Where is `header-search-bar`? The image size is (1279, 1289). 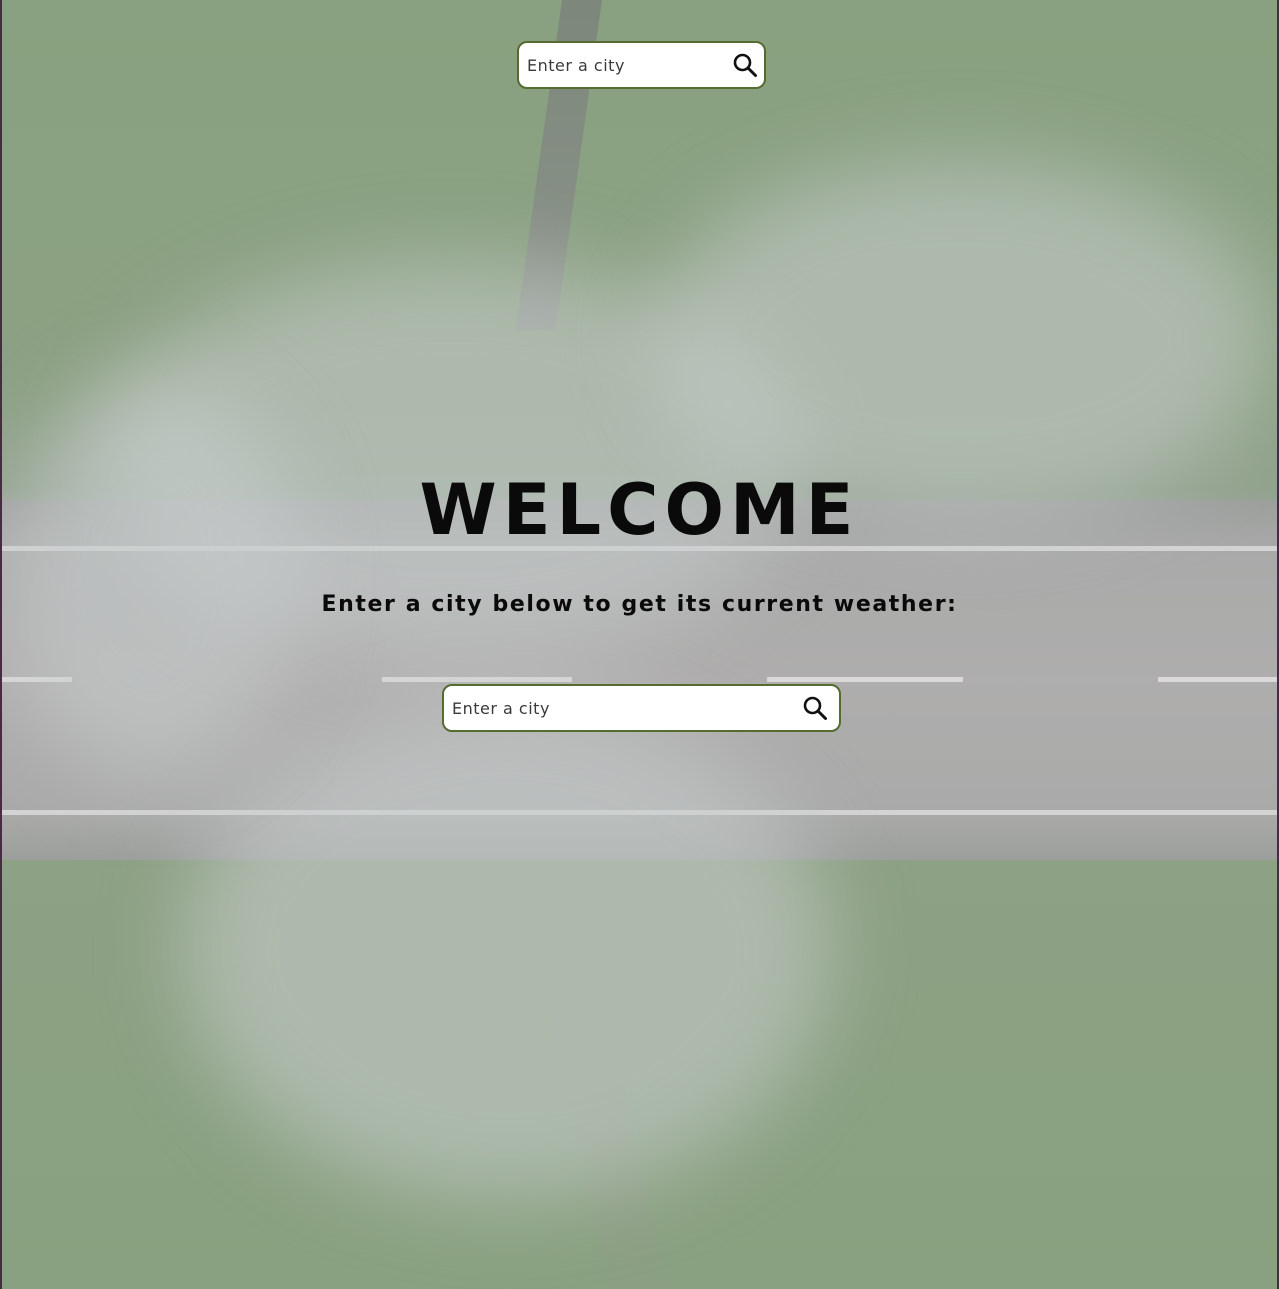 header-search-bar is located at coordinates (641, 65).